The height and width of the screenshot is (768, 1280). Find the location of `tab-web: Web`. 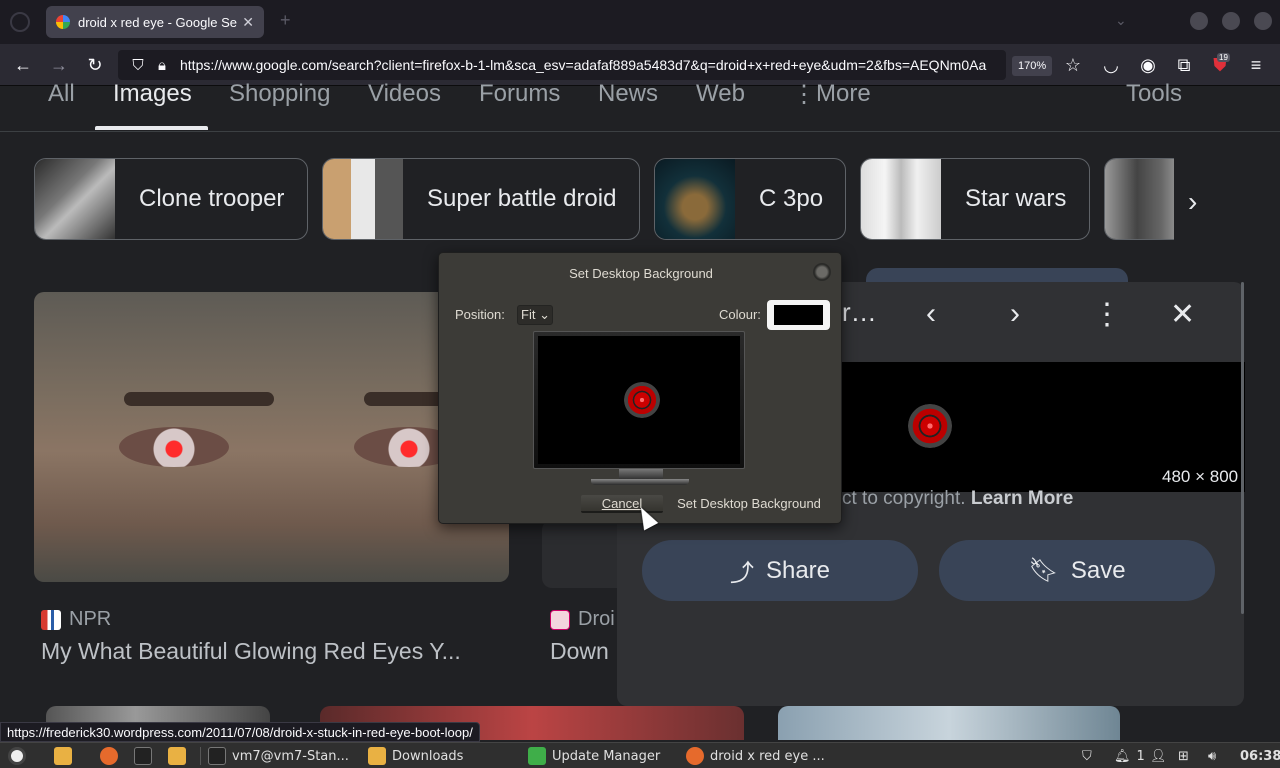

tab-web: Web is located at coordinates (720, 94).